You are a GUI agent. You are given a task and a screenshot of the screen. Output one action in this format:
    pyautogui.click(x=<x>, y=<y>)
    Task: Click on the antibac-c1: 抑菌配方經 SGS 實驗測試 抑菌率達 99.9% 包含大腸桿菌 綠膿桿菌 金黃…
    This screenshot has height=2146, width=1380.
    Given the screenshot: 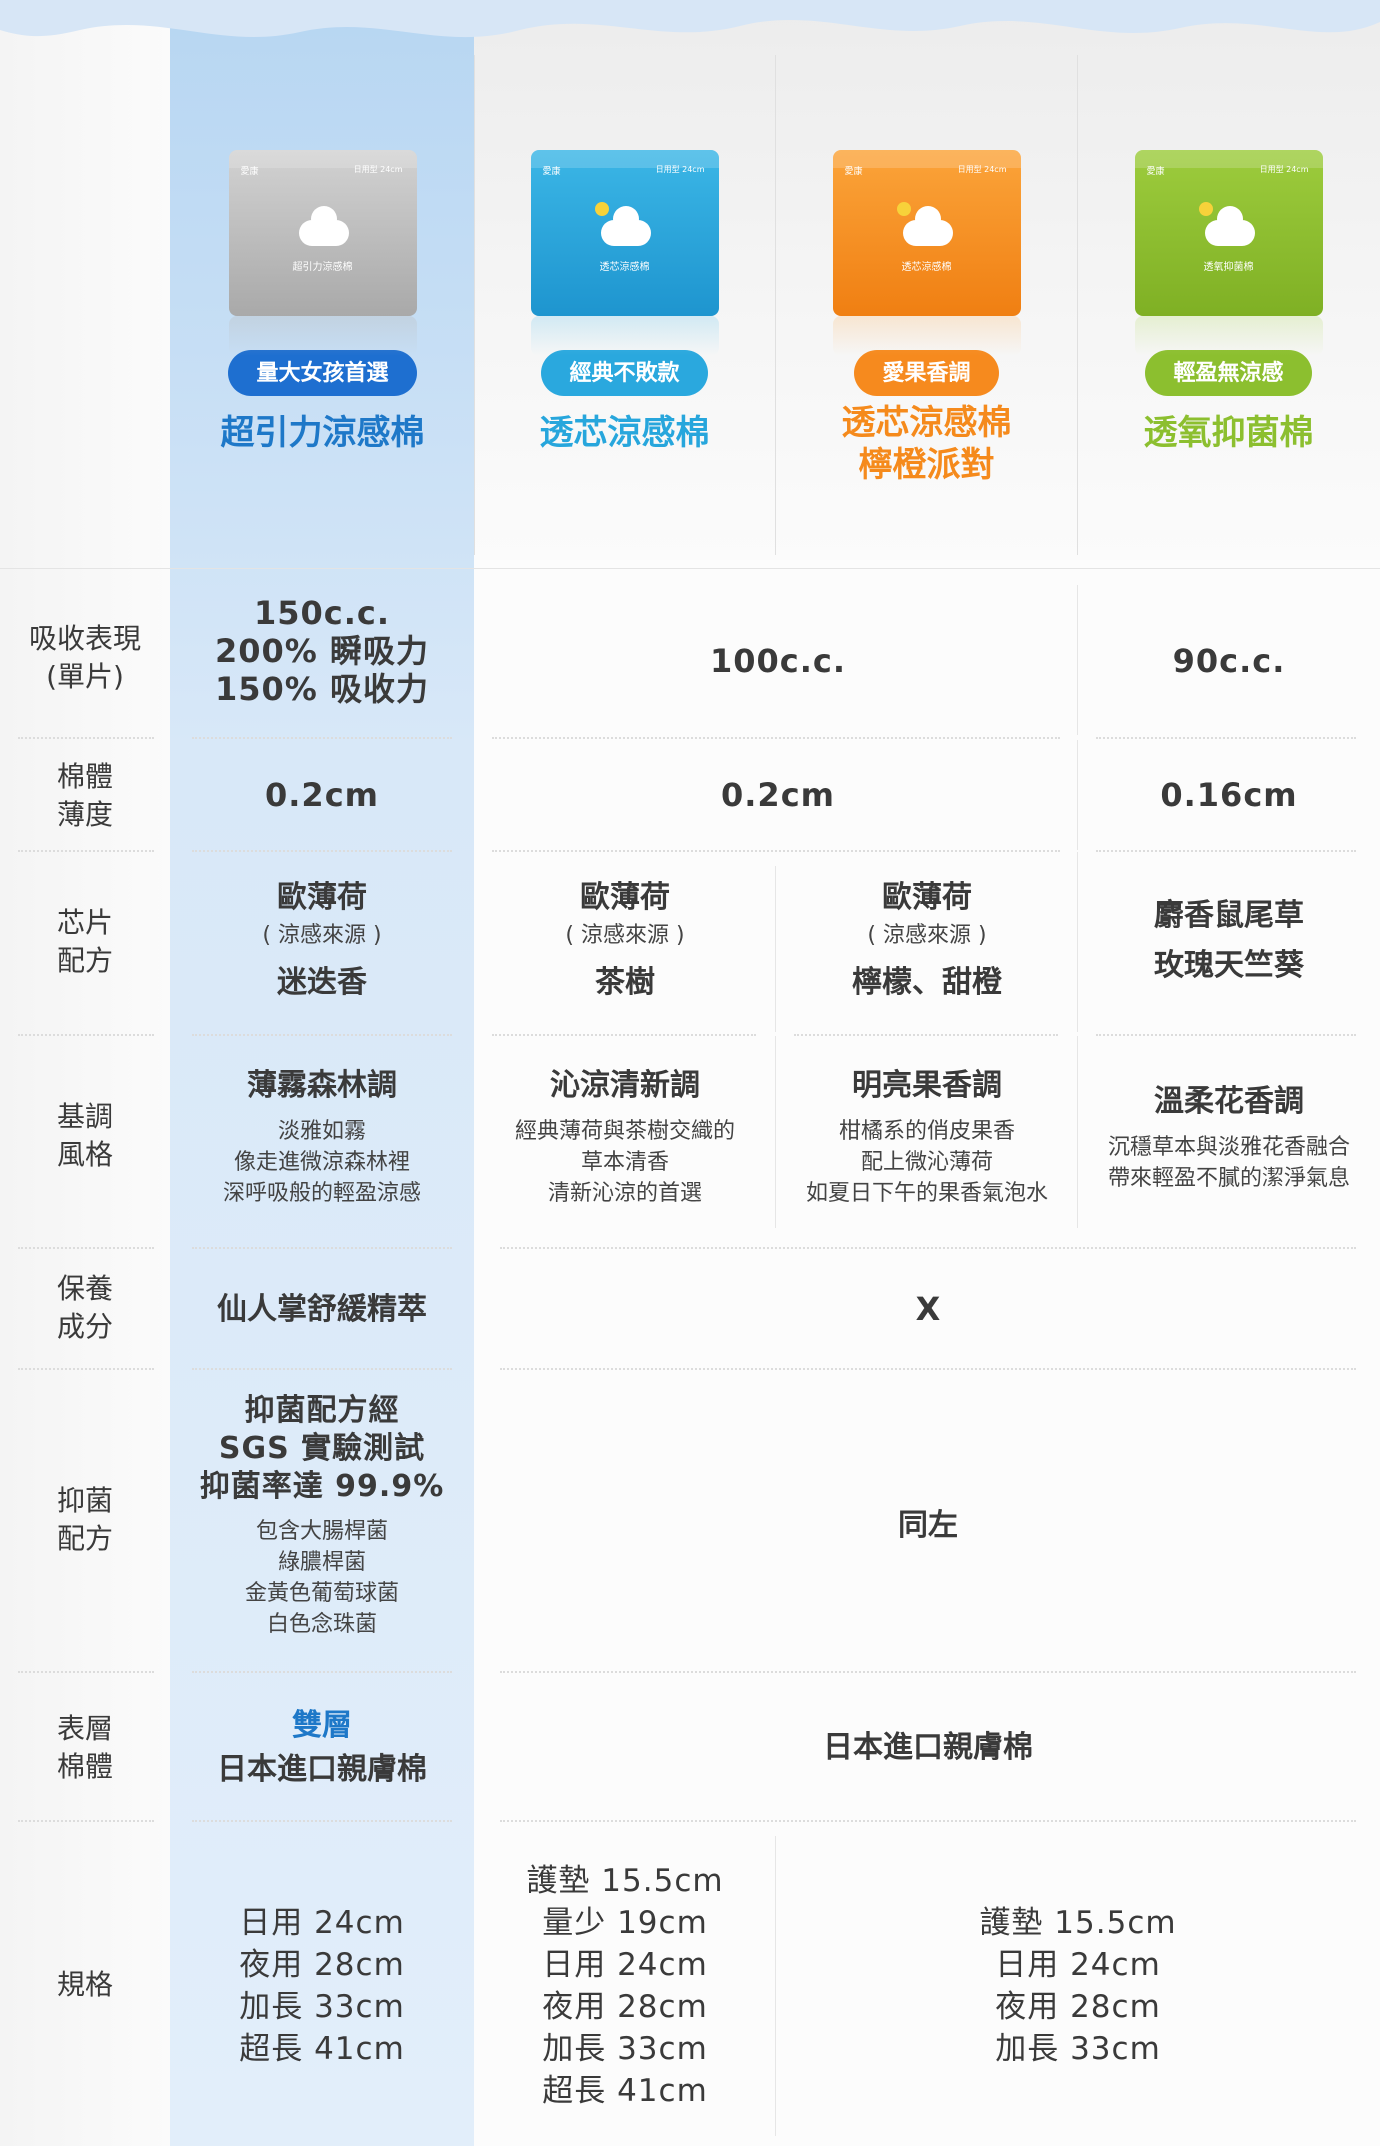 What is the action you would take?
    pyautogui.click(x=322, y=1516)
    